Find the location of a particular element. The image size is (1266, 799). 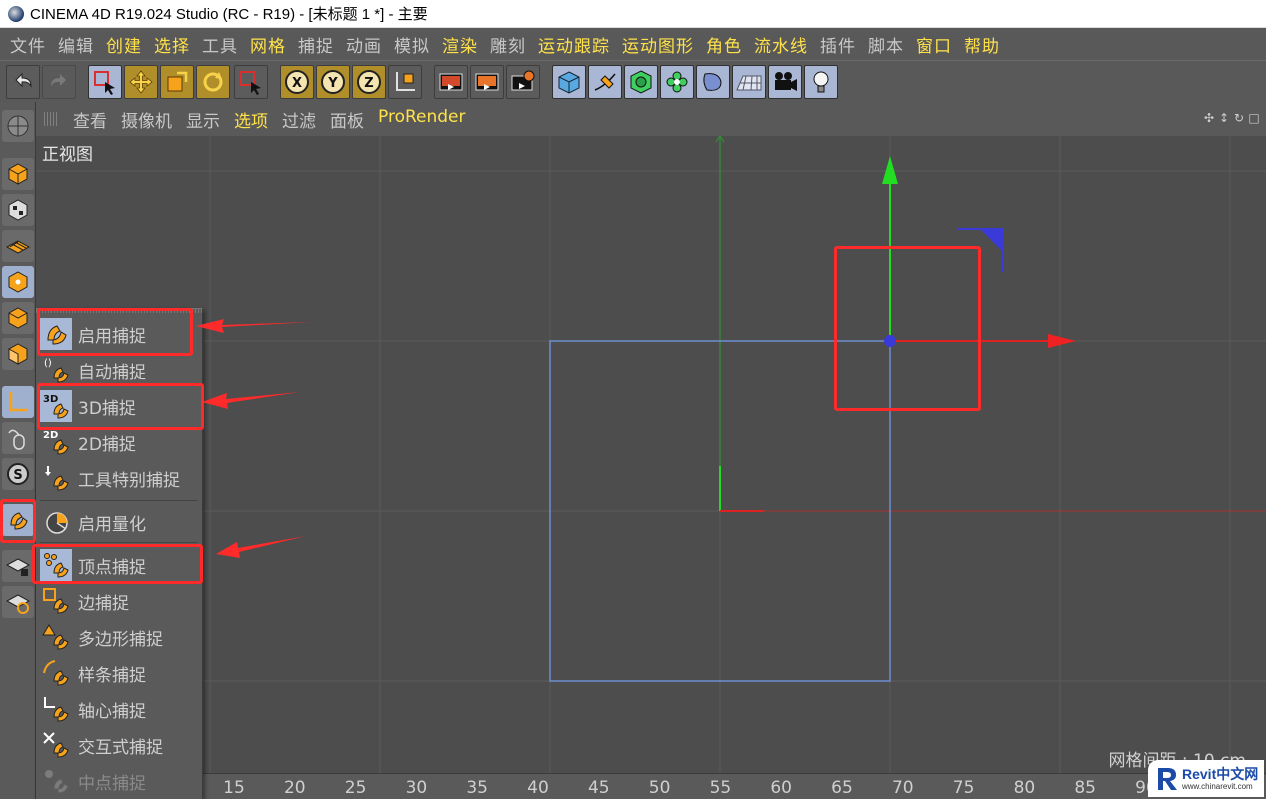

annotation-box-gizmo is located at coordinates (907, 328).